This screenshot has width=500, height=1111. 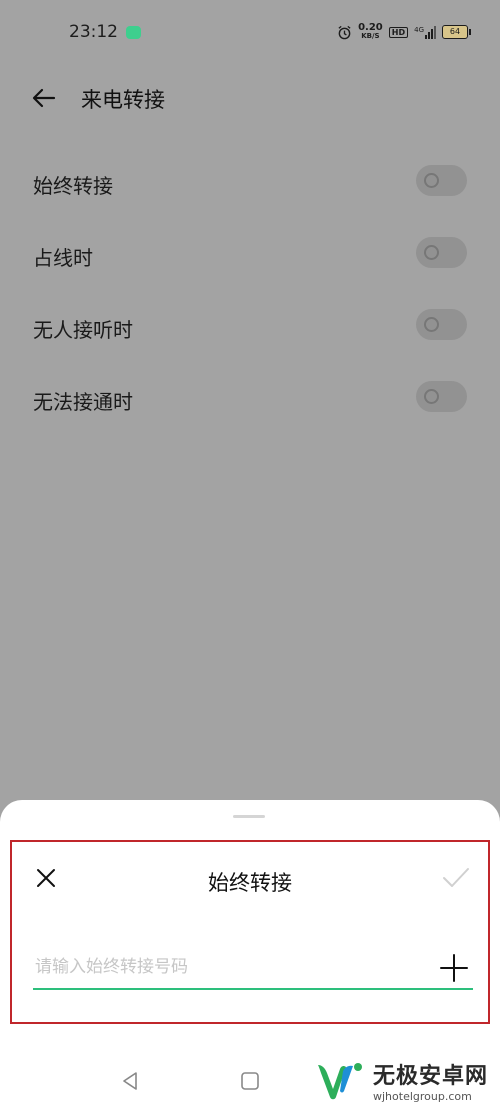 What do you see at coordinates (93, 32) in the screenshot?
I see `status-time: 23:12` at bounding box center [93, 32].